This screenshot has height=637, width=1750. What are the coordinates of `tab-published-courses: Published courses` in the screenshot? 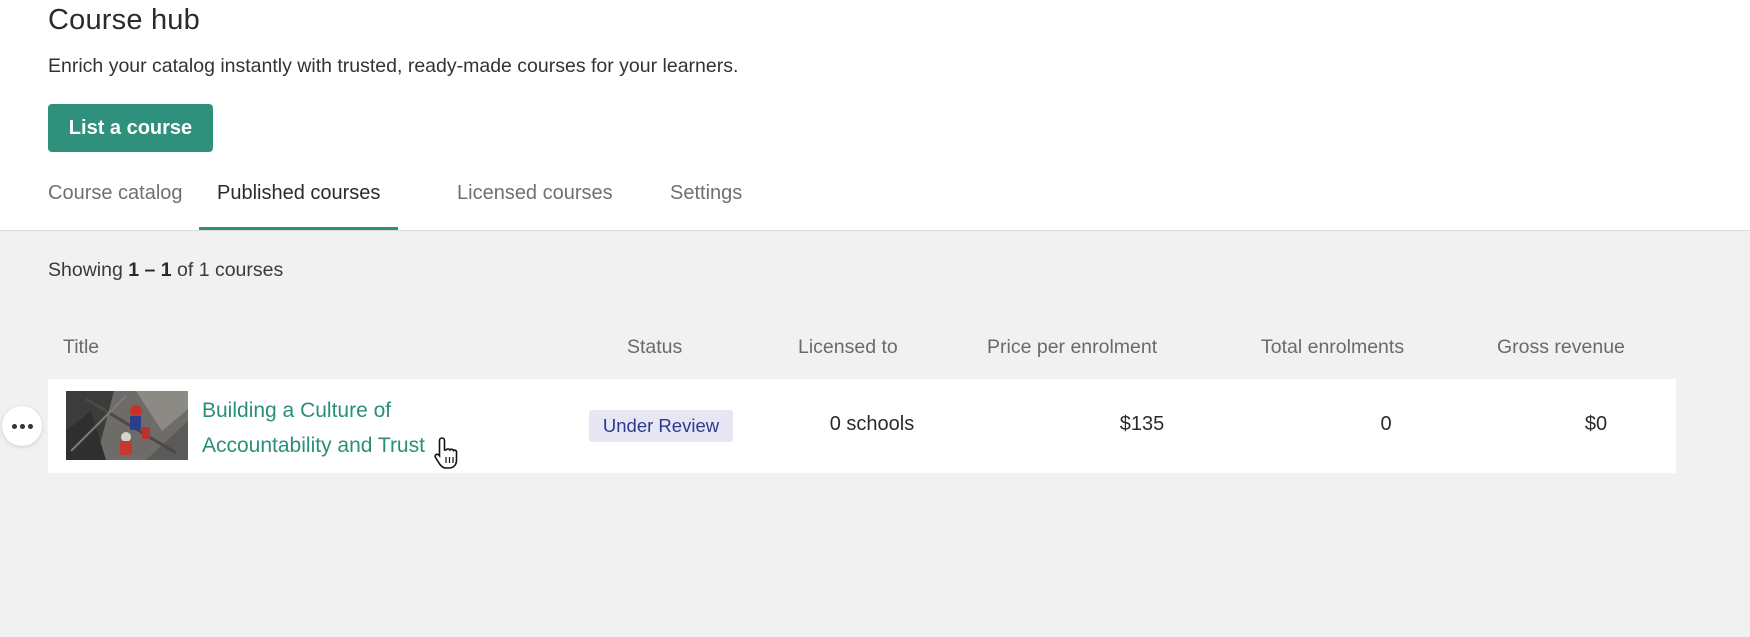 It's located at (299, 204).